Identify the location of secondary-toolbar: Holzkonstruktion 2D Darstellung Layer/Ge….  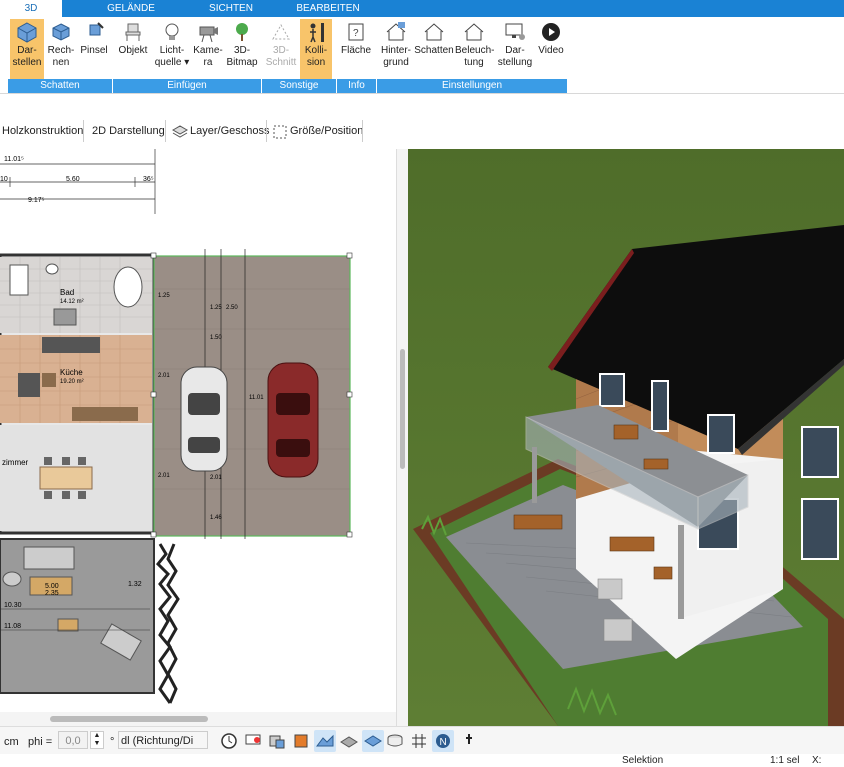
(422, 121).